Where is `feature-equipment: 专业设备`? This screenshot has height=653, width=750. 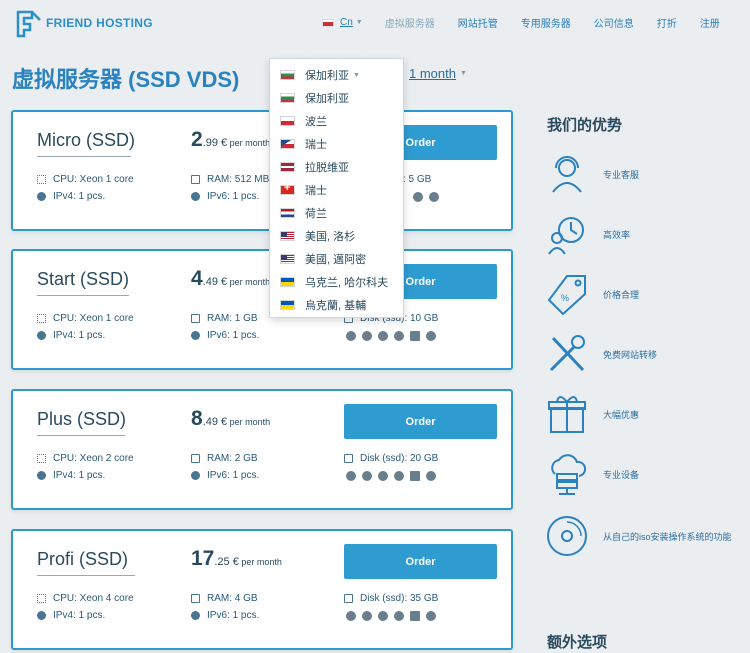
feature-equipment: 专业设备 is located at coordinates (592, 474).